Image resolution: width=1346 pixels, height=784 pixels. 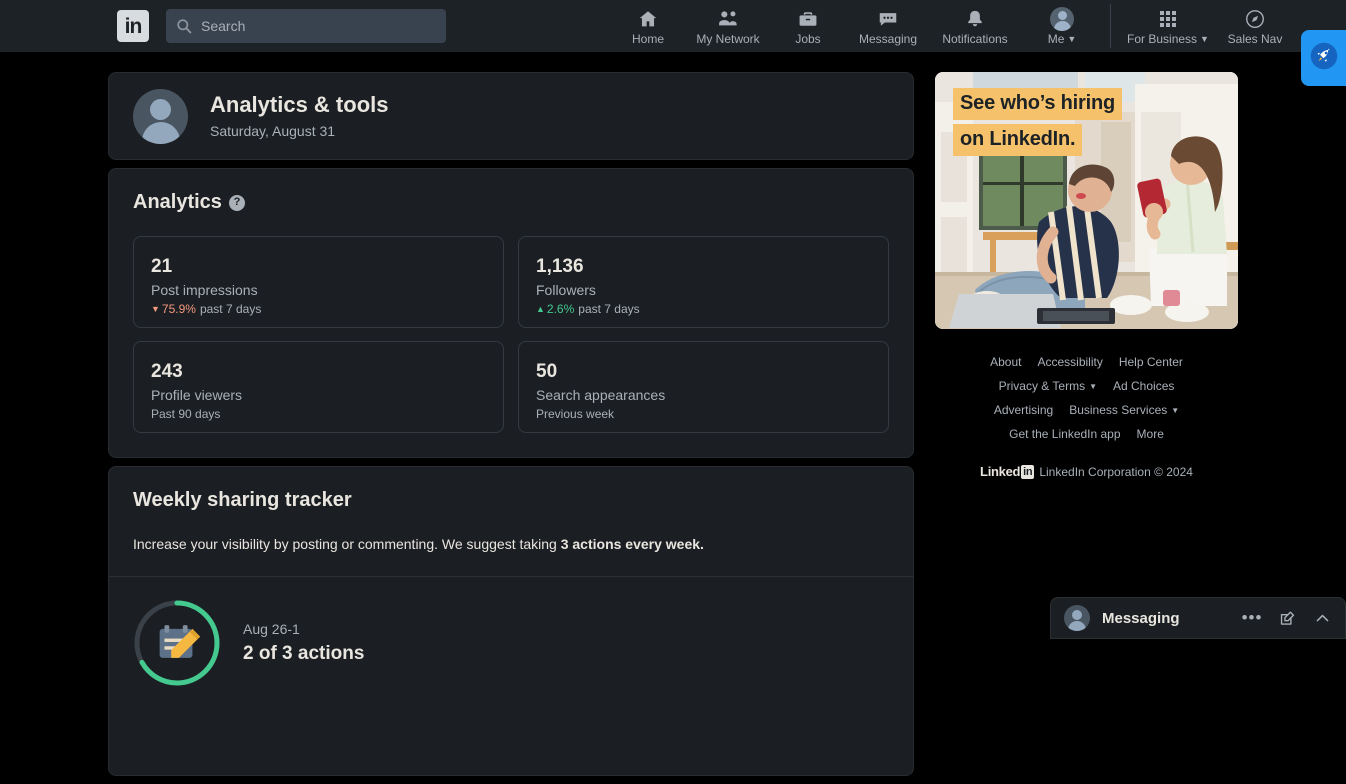 I want to click on notepad-pencil-icon, so click(x=177, y=643).